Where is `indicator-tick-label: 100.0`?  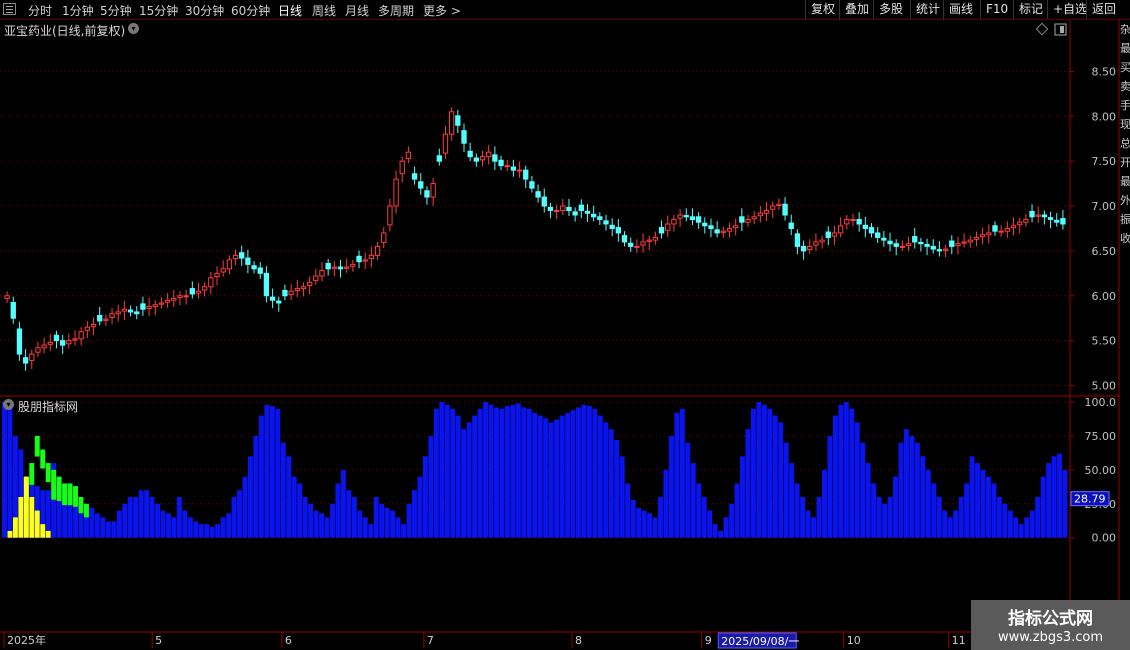
indicator-tick-label: 100.0 is located at coordinates (1101, 402).